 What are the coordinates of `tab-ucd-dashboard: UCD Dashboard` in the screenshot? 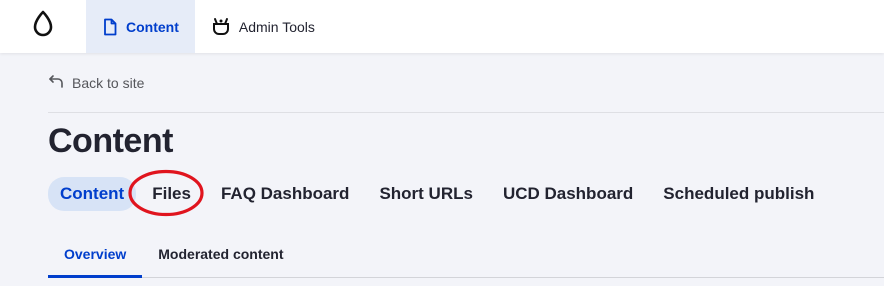 It's located at (568, 194).